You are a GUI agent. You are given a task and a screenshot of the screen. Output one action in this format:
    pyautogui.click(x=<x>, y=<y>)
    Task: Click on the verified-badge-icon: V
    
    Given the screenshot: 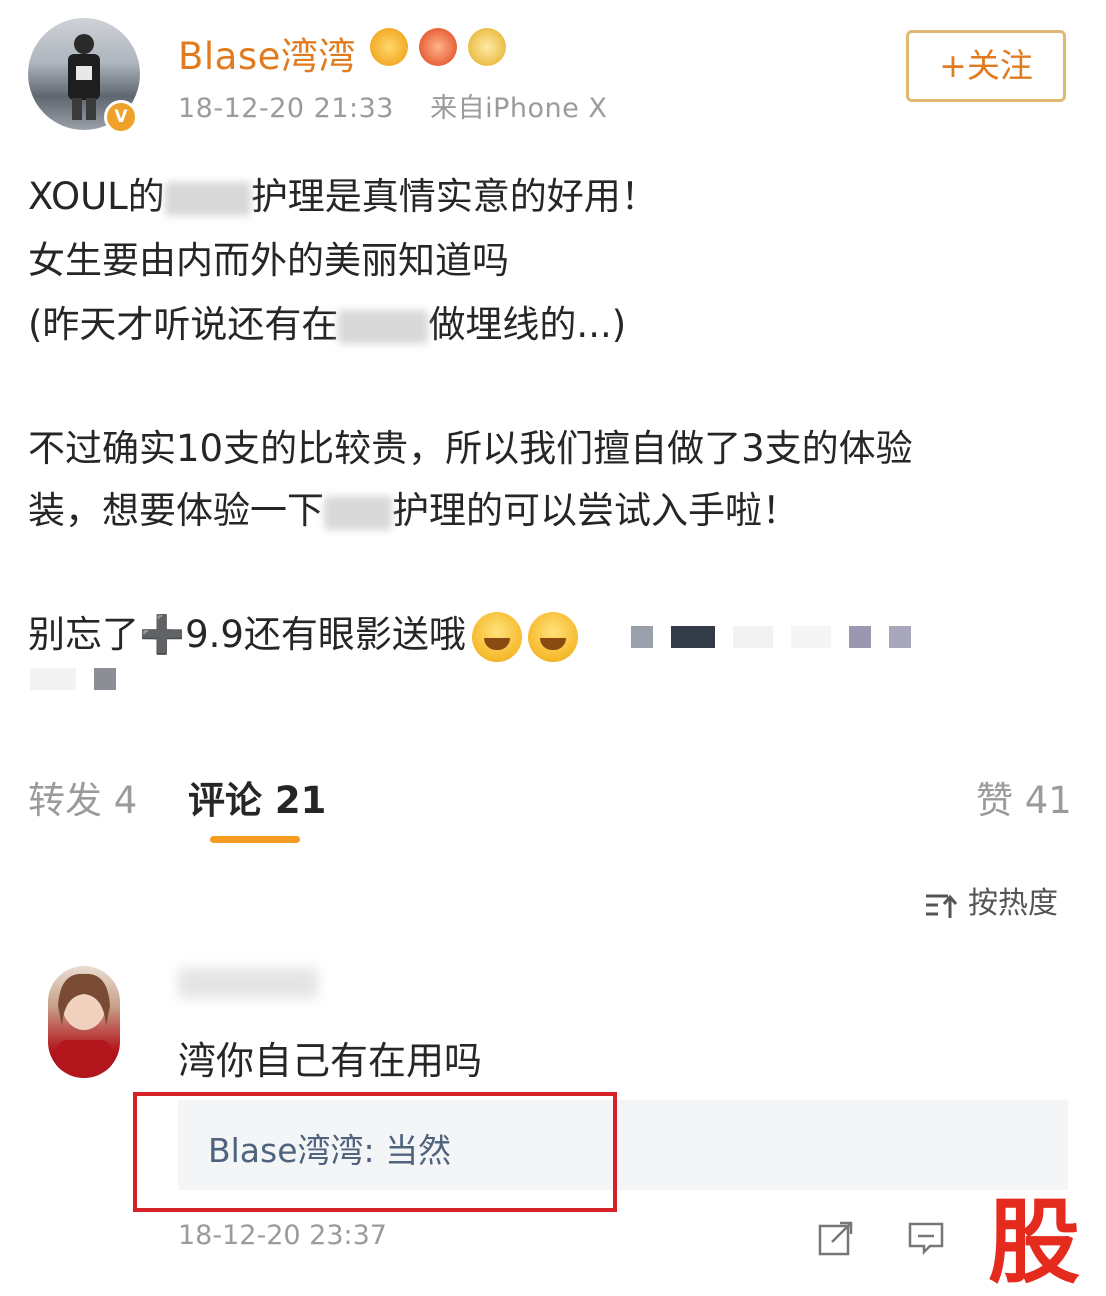 What is the action you would take?
    pyautogui.click(x=121, y=117)
    